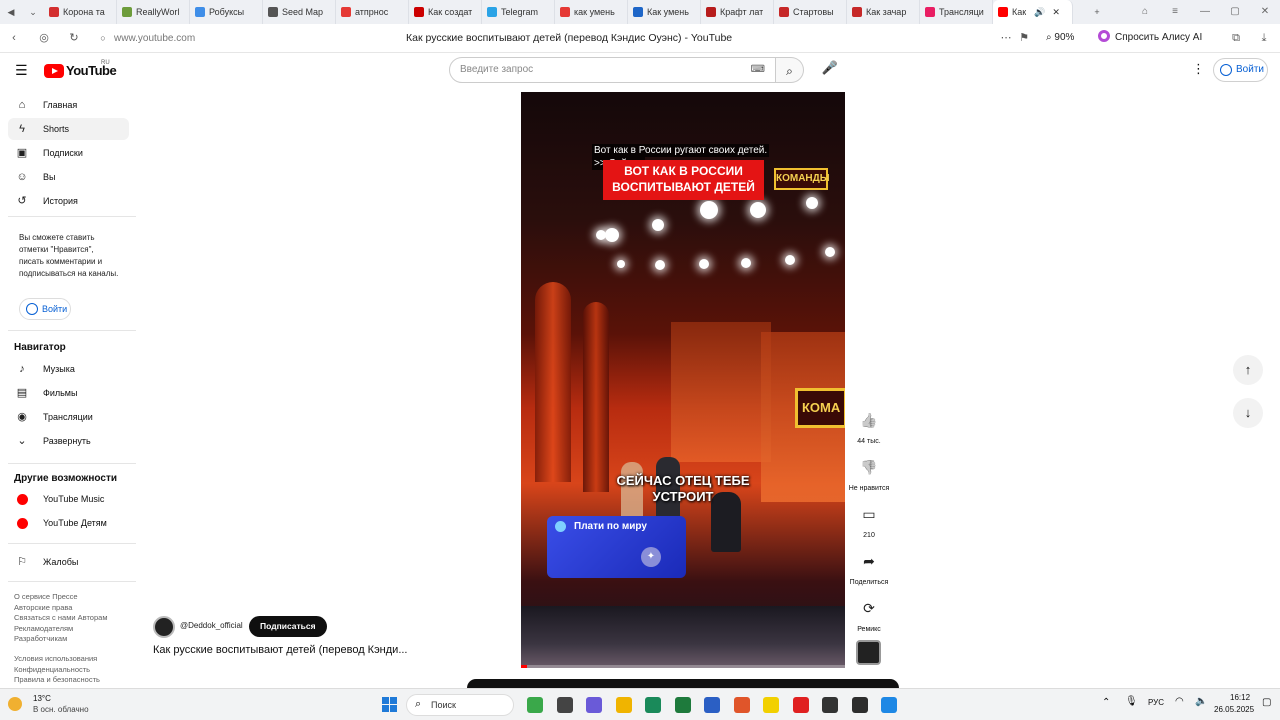 The image size is (1280, 720). What do you see at coordinates (1240, 70) in the screenshot?
I see `header-signin-button: Войти` at bounding box center [1240, 70].